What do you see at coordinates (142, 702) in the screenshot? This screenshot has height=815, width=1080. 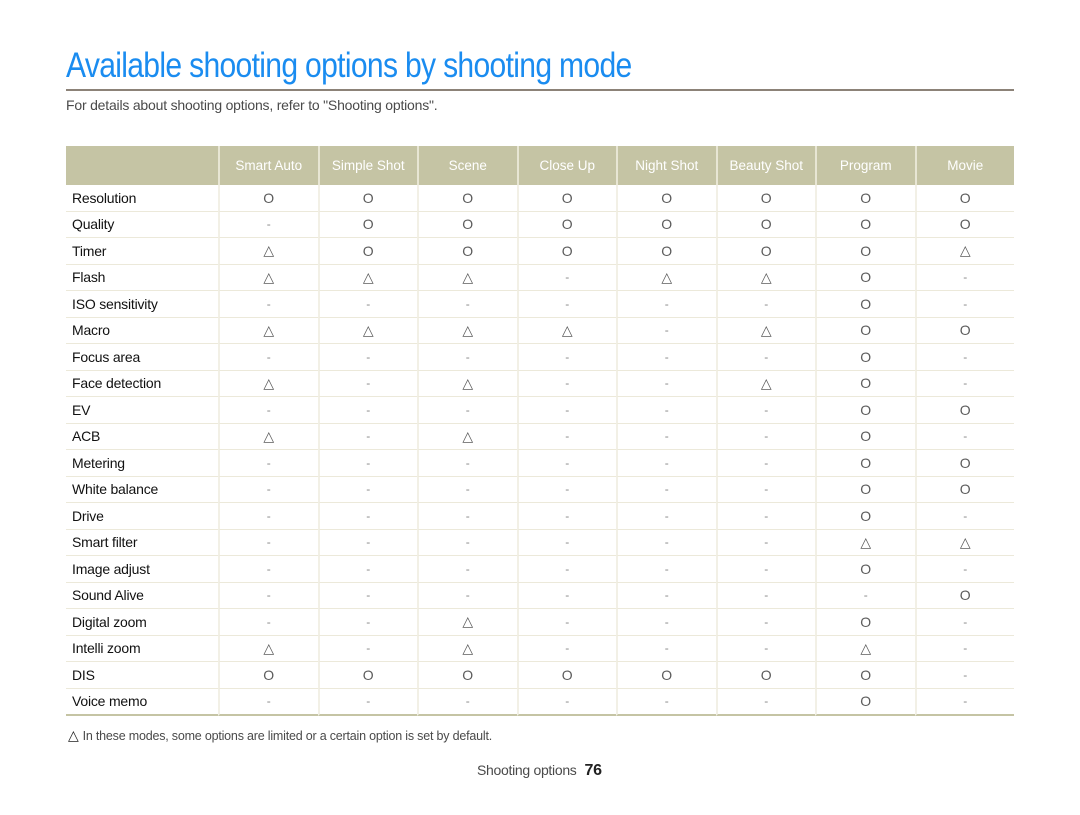 I see `option-label: Voice memo` at bounding box center [142, 702].